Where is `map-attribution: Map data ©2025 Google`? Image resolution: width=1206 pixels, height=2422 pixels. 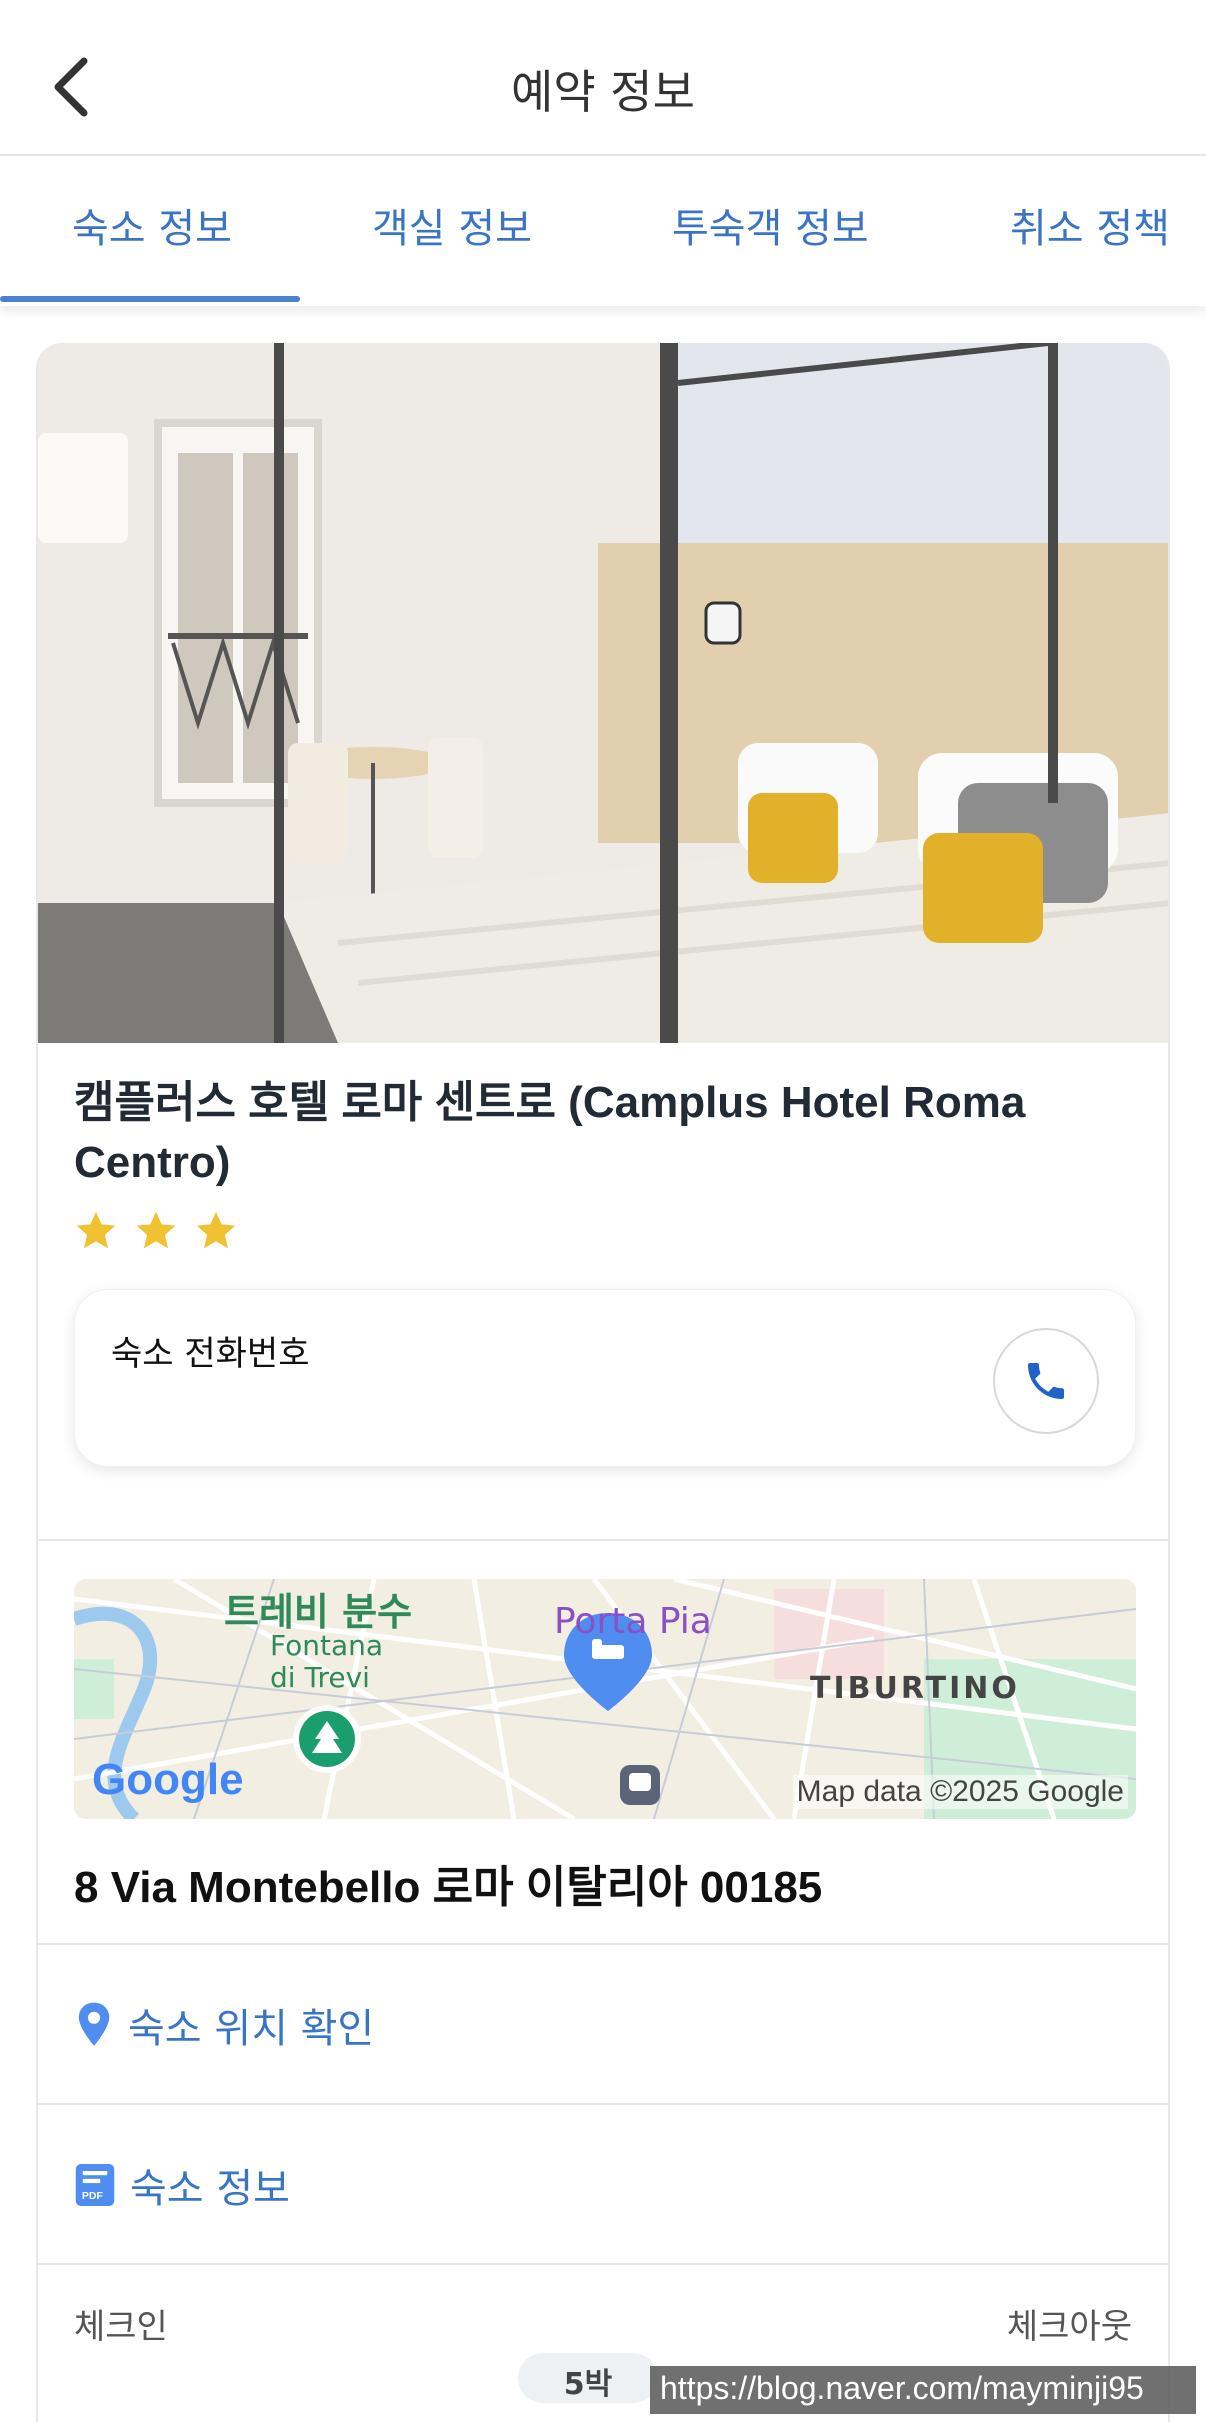
map-attribution: Map data ©2025 Google is located at coordinates (960, 1792).